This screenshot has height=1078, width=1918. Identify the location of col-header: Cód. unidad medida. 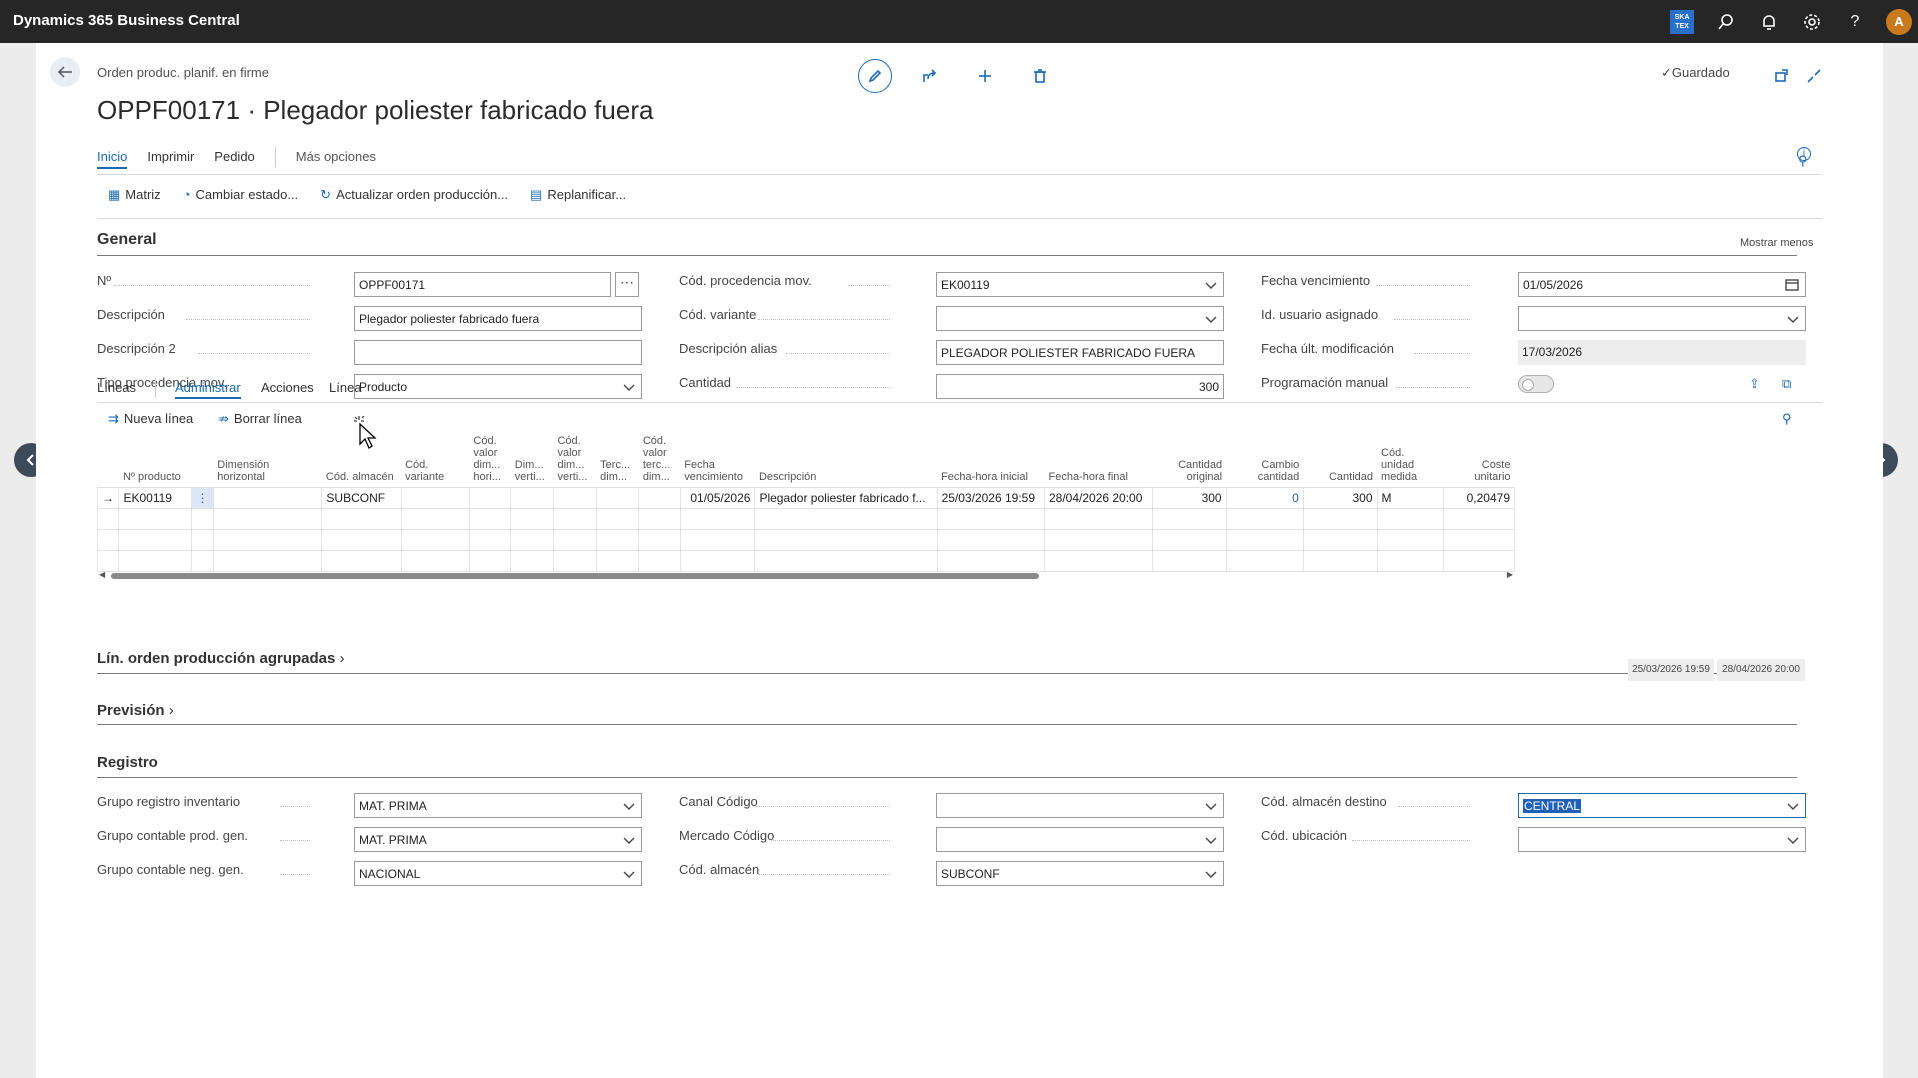
(1410, 459).